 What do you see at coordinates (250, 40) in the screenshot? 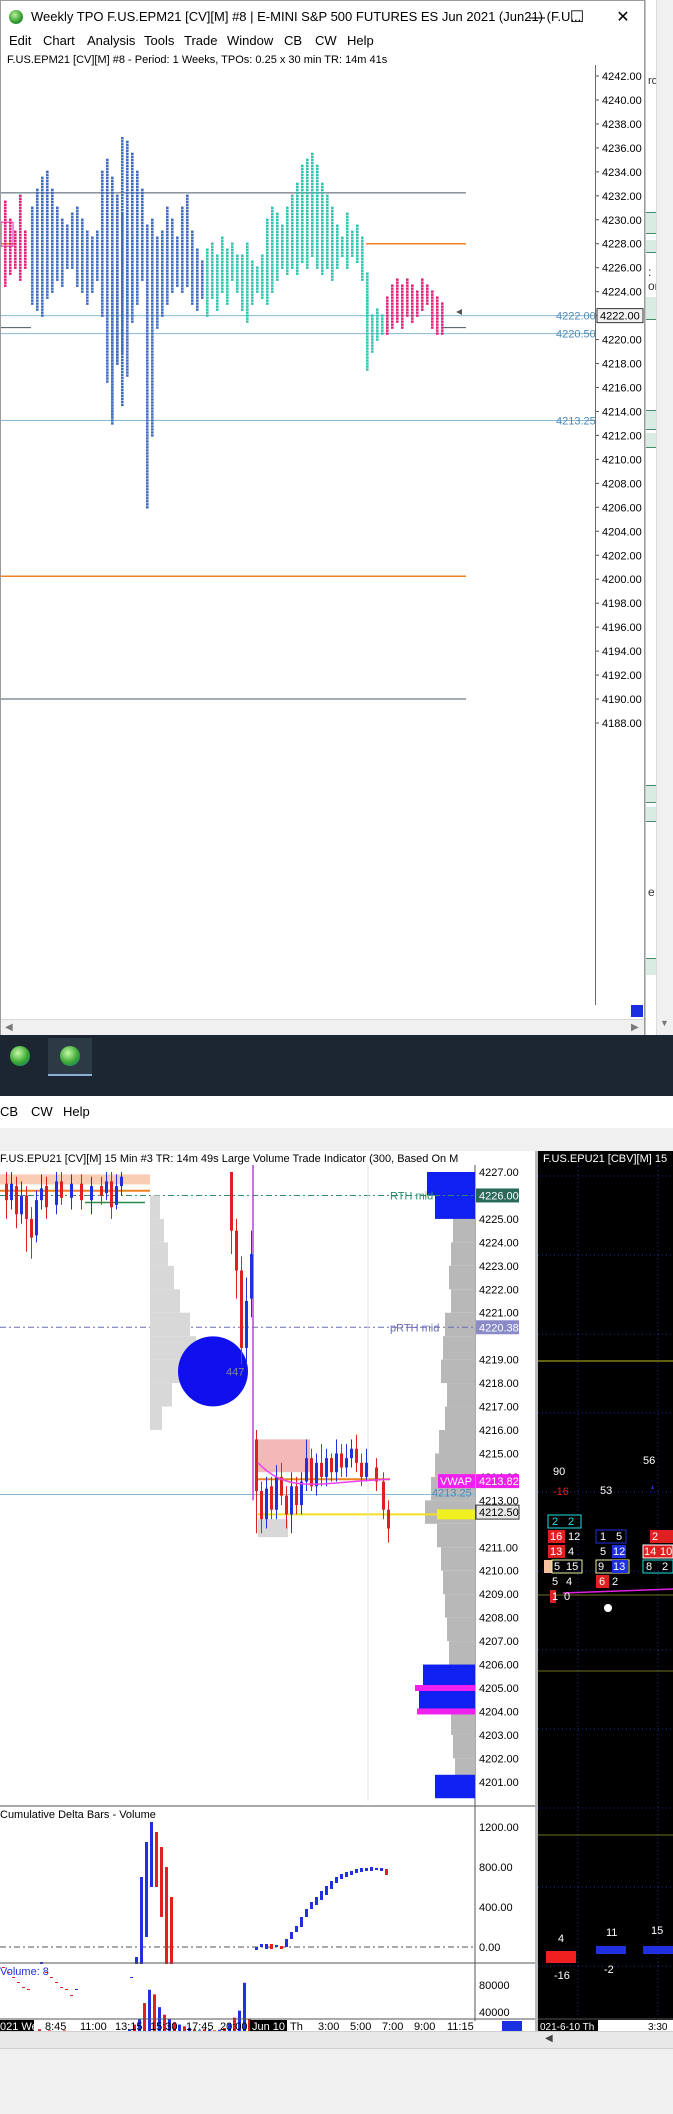
I see `menu-window: Window` at bounding box center [250, 40].